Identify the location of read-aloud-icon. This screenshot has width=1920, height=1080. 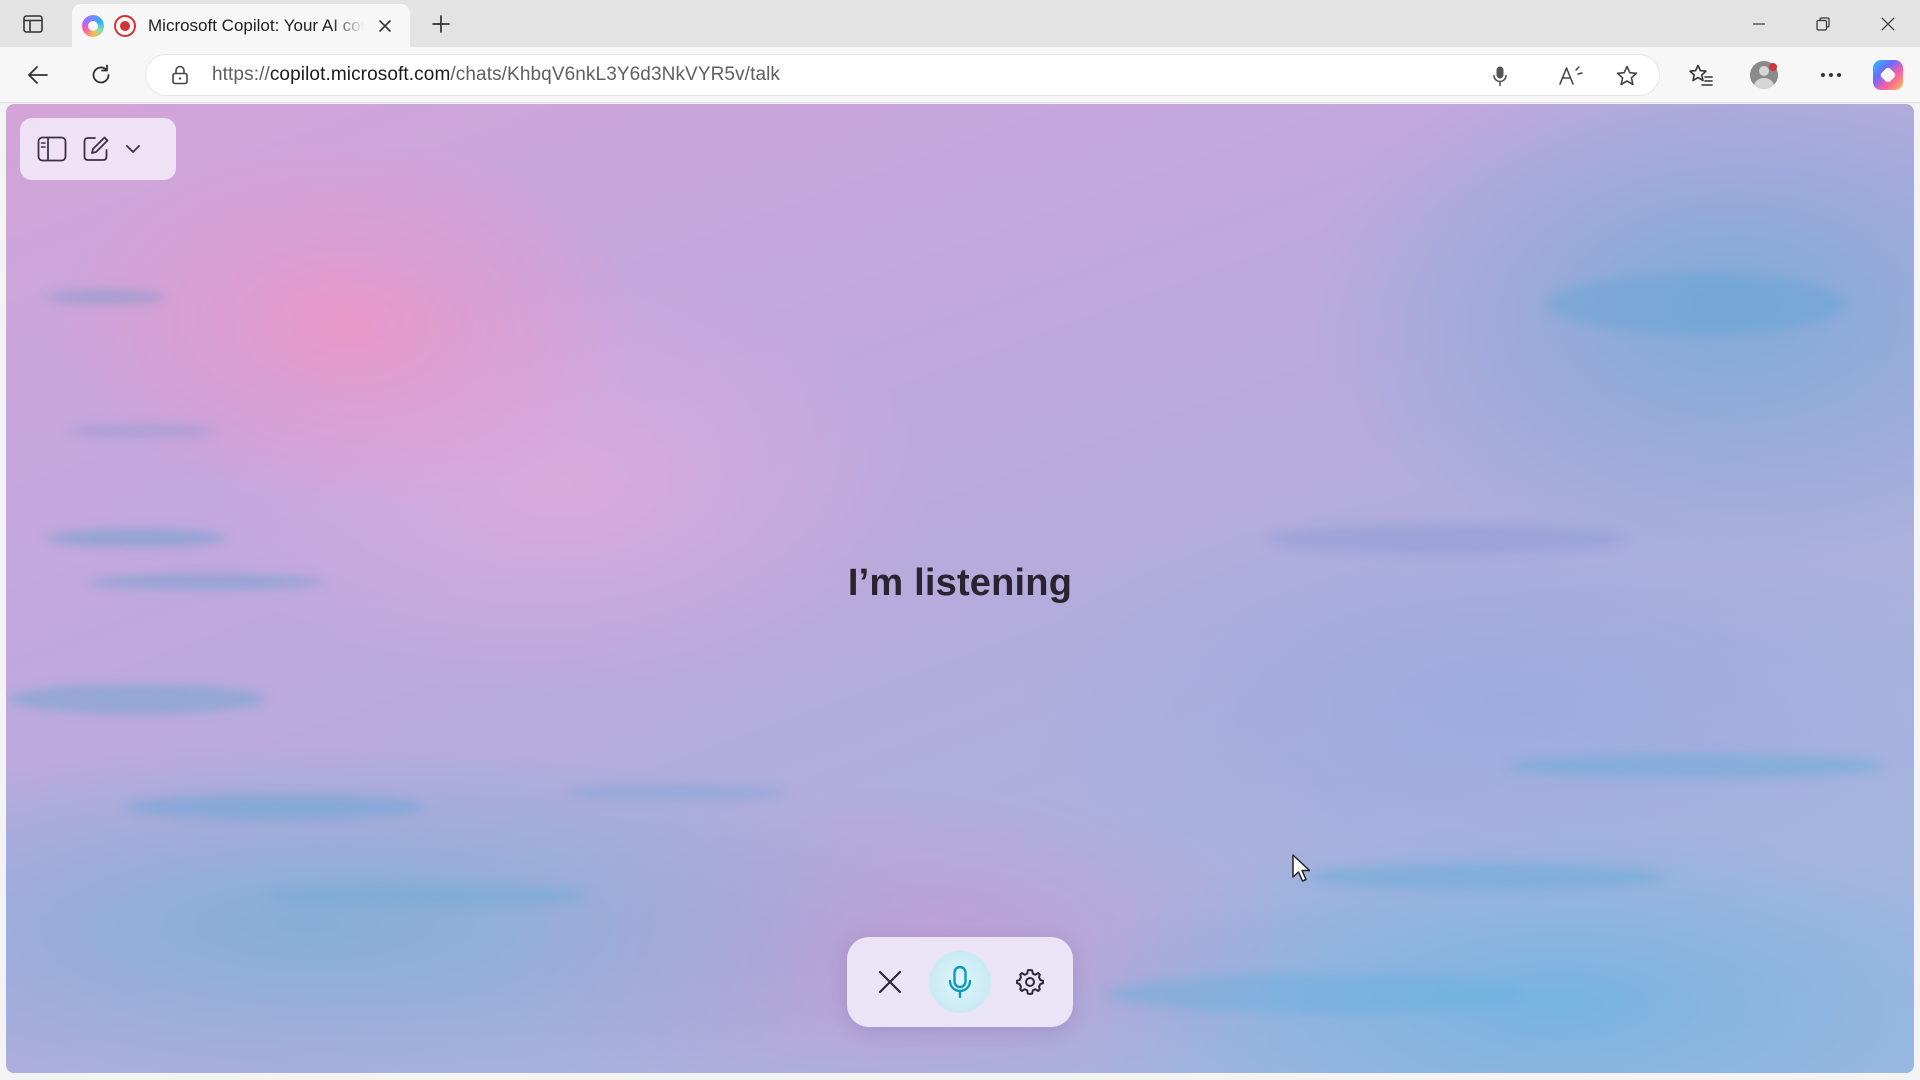
(1571, 75).